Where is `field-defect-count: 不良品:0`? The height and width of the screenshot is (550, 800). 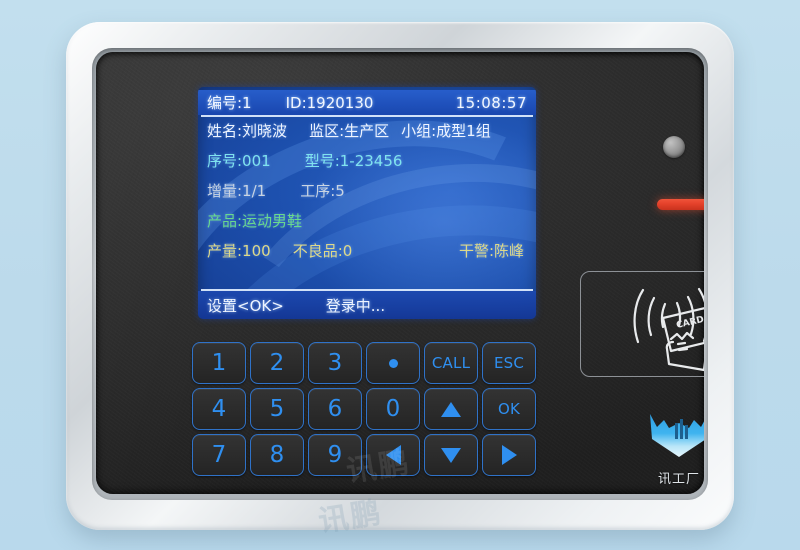 field-defect-count: 不良品:0 is located at coordinates (322, 251).